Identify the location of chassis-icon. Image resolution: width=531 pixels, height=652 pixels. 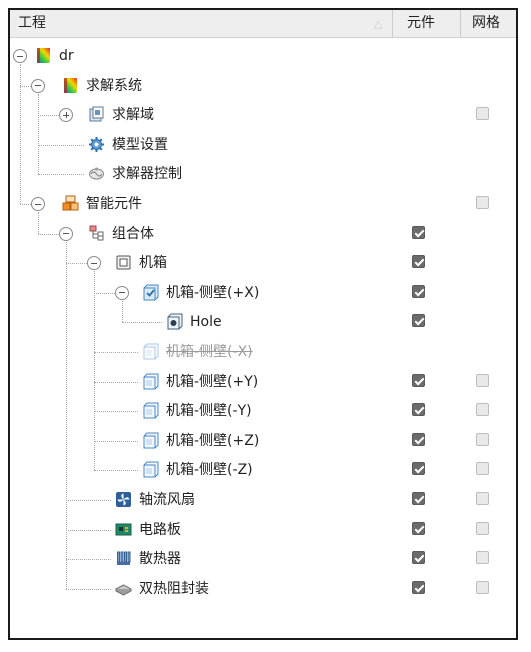
(123, 262).